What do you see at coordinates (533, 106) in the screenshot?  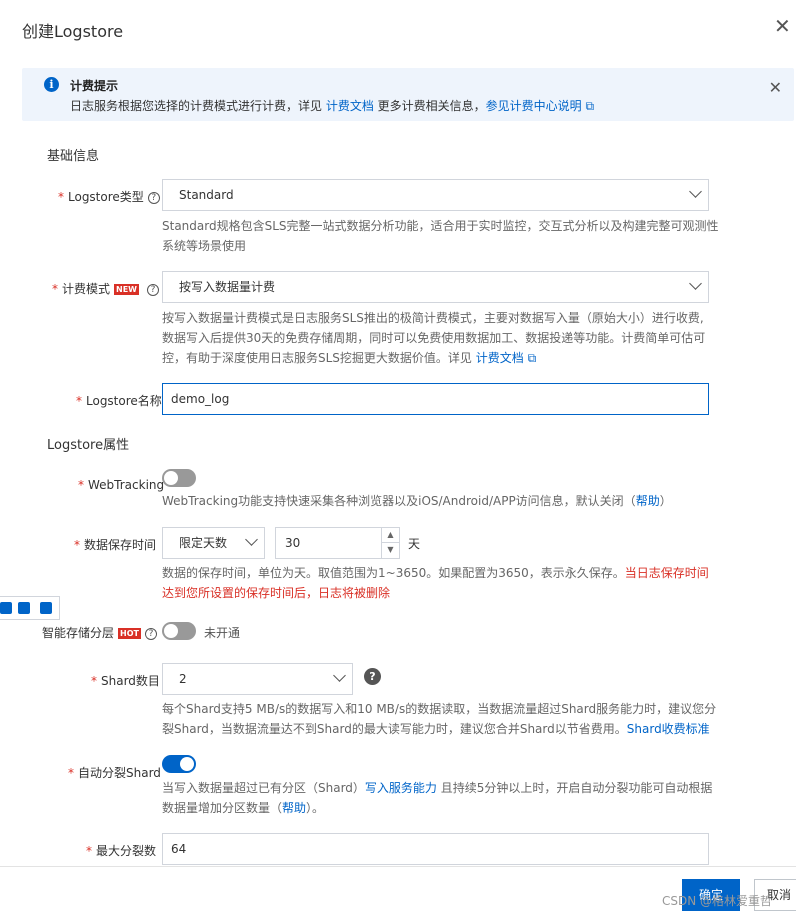 I see `billing-center-link-label: 参见计费中心说明` at bounding box center [533, 106].